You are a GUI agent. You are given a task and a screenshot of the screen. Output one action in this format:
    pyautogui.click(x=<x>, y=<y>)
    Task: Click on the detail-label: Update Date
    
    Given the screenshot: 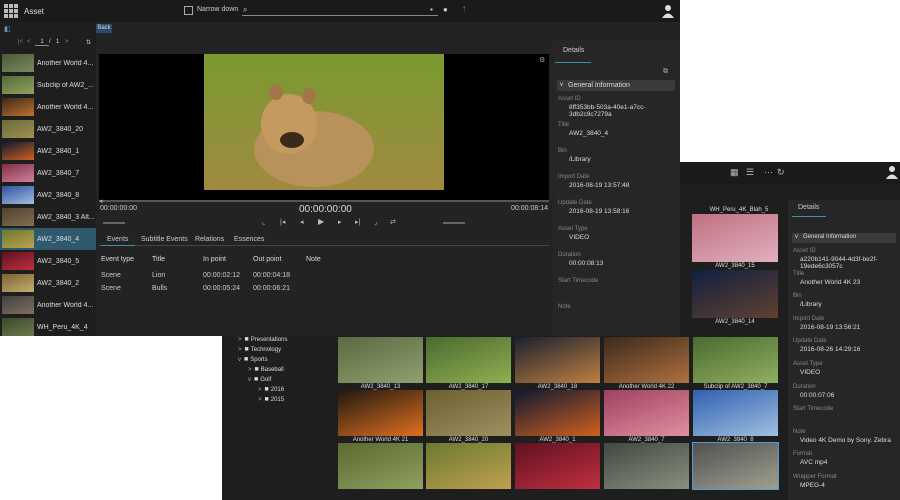 What is the action you would take?
    pyautogui.click(x=810, y=341)
    